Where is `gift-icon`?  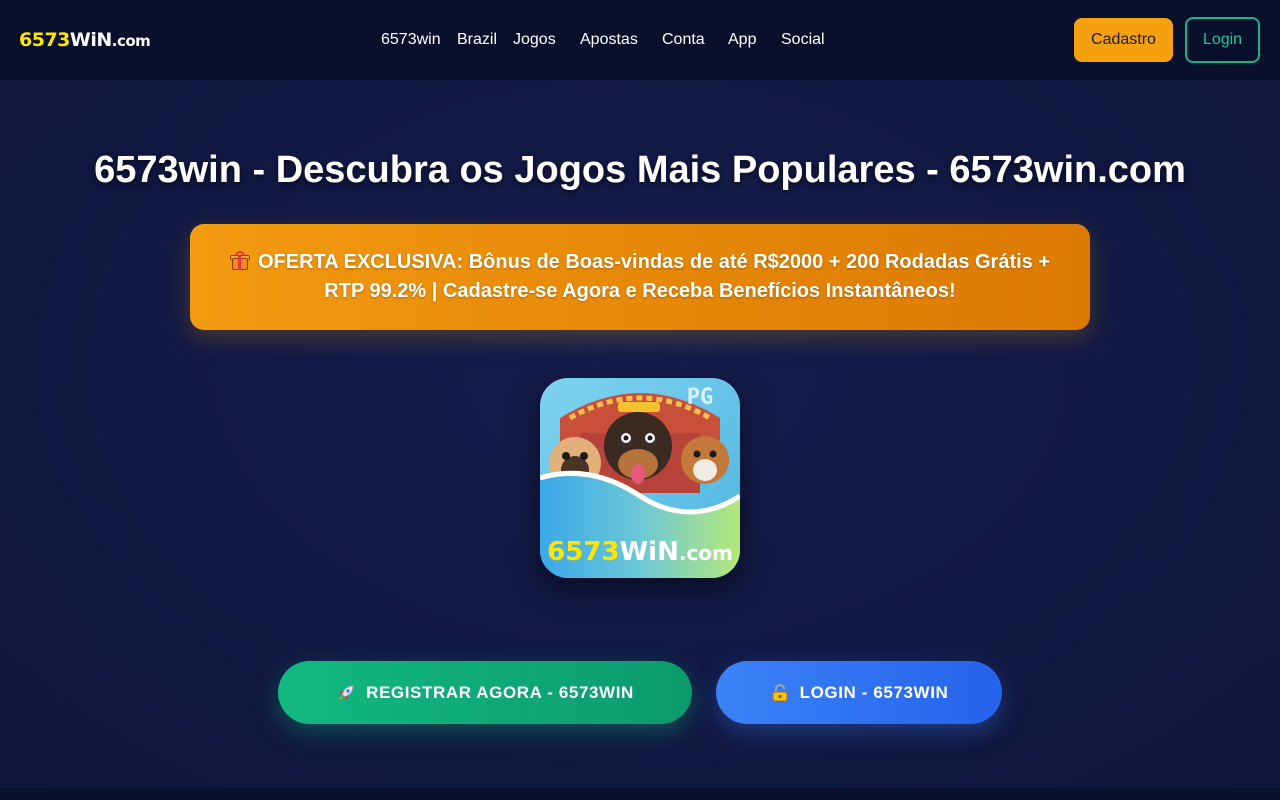
gift-icon is located at coordinates (239, 261).